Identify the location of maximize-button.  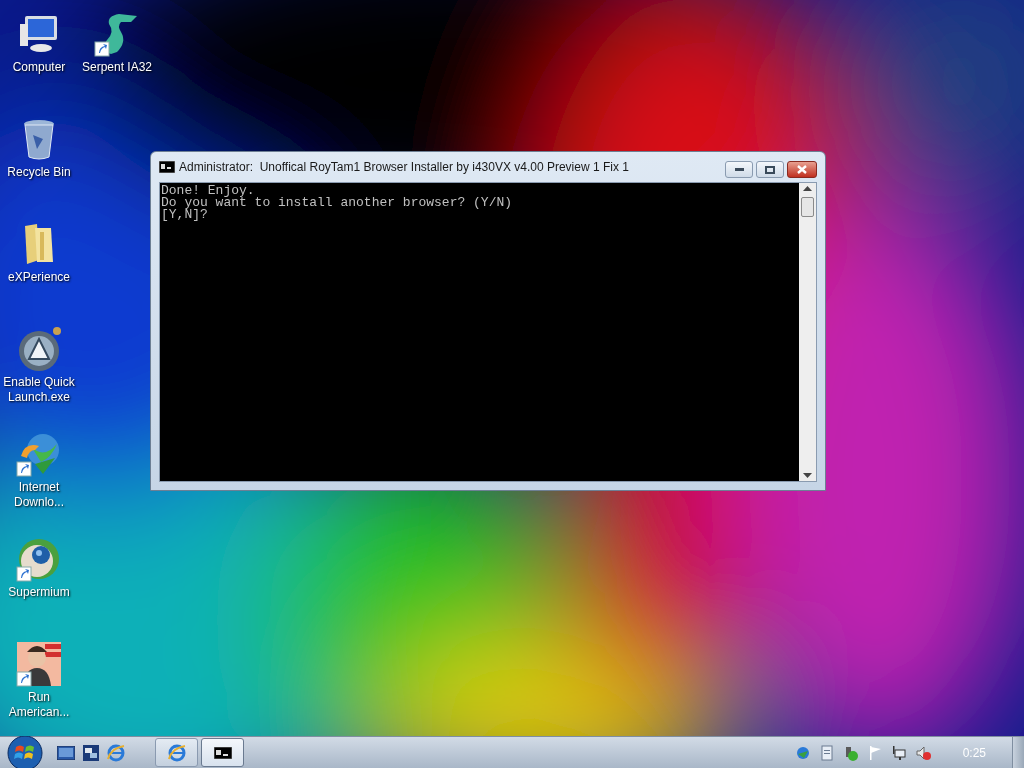
(770, 169).